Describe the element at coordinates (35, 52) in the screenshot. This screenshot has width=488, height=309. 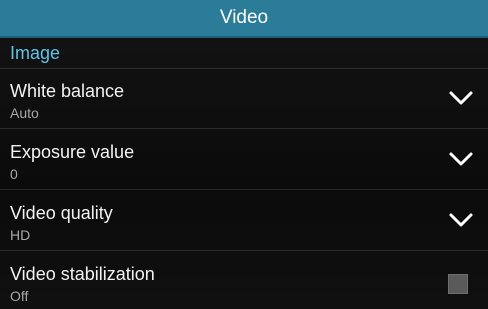
I see `section-label: Image` at that location.